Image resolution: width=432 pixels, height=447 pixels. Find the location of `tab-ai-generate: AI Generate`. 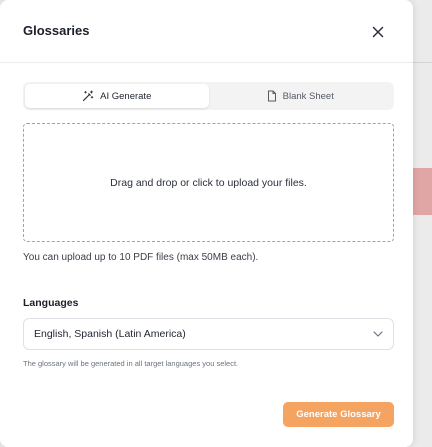

tab-ai-generate: AI Generate is located at coordinates (117, 96).